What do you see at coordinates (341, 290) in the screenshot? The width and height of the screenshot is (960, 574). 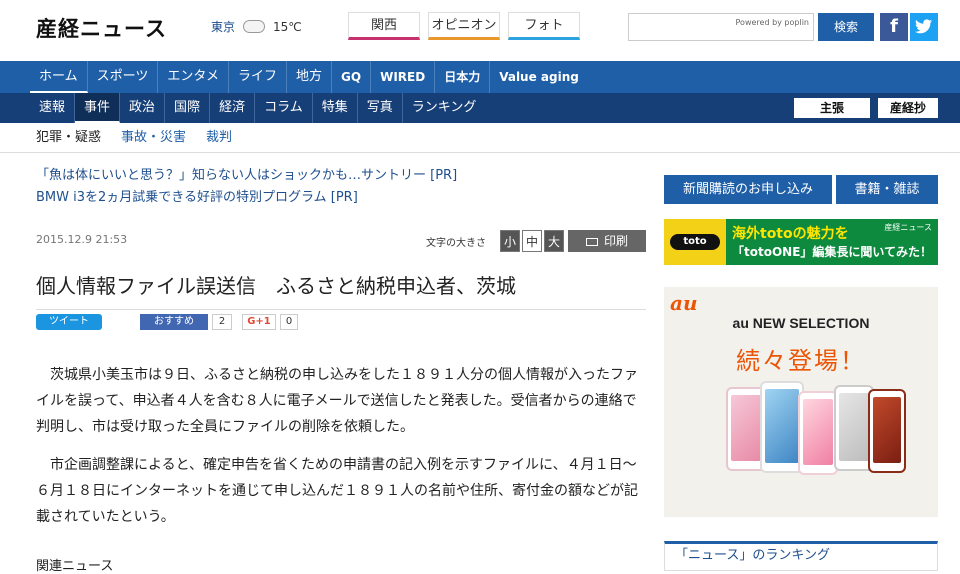 I see `article-title: 個人情報ファイル誤送信 ふるさと納税申込者、茨城` at bounding box center [341, 290].